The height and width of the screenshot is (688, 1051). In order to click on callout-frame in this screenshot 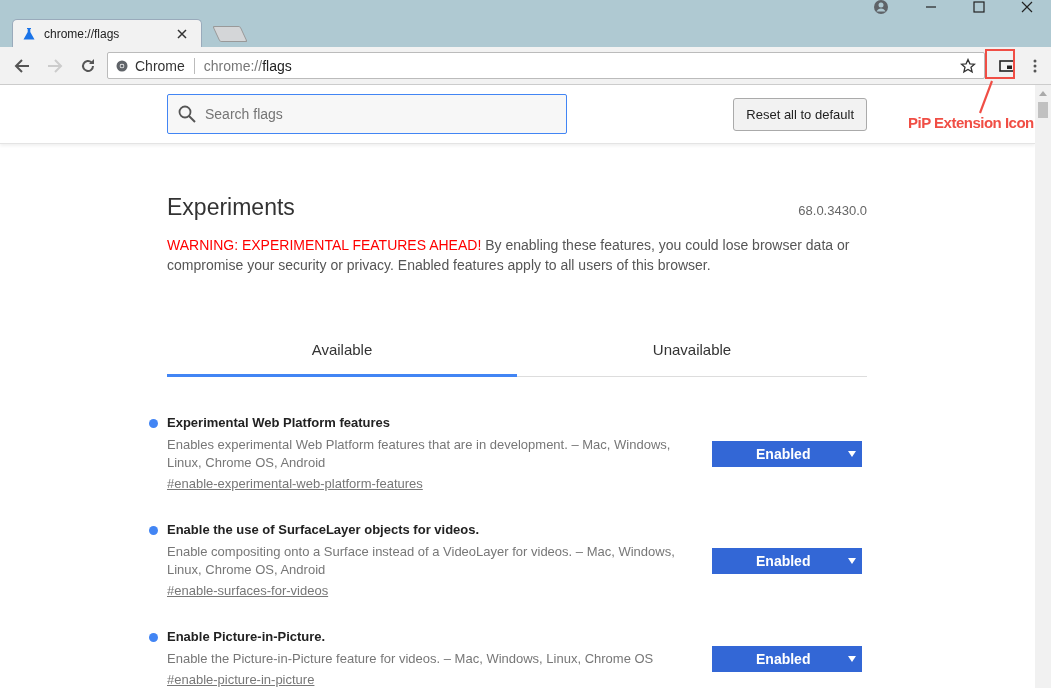, I will do `click(1000, 64)`.